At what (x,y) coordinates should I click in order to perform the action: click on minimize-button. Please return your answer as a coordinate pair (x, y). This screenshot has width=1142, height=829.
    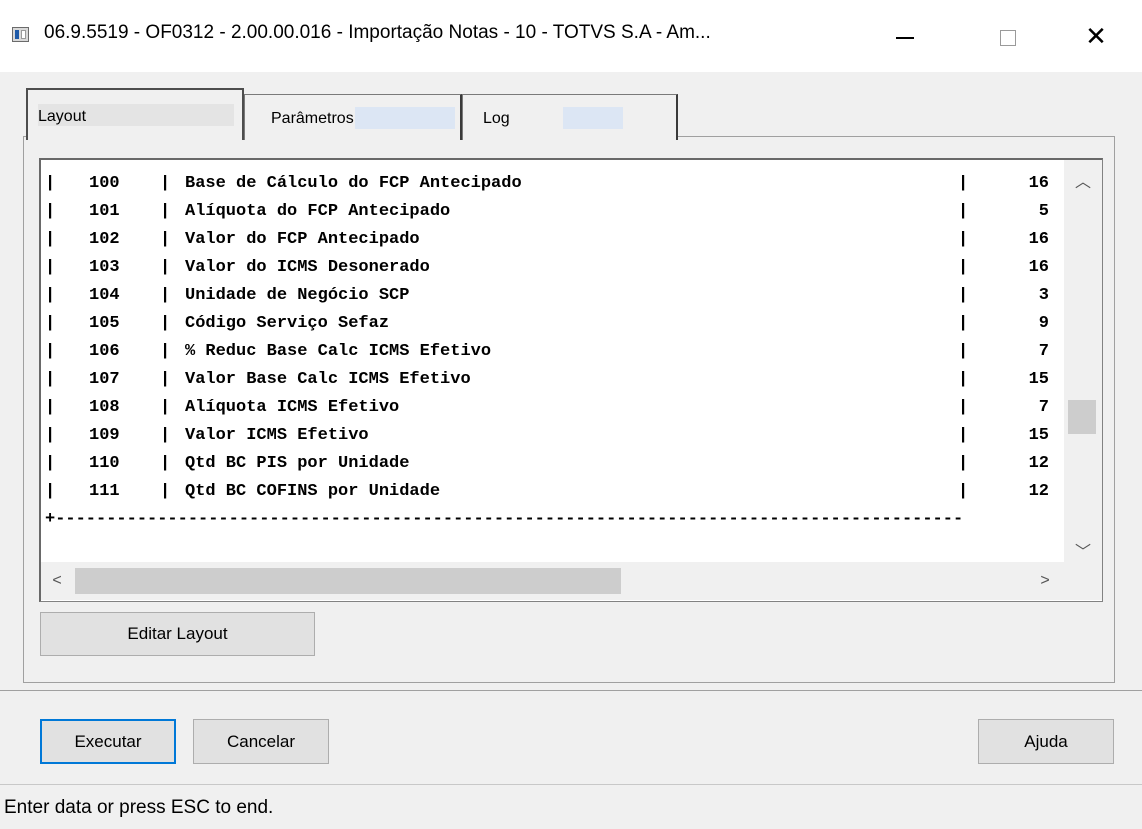
    Looking at the image, I should click on (905, 36).